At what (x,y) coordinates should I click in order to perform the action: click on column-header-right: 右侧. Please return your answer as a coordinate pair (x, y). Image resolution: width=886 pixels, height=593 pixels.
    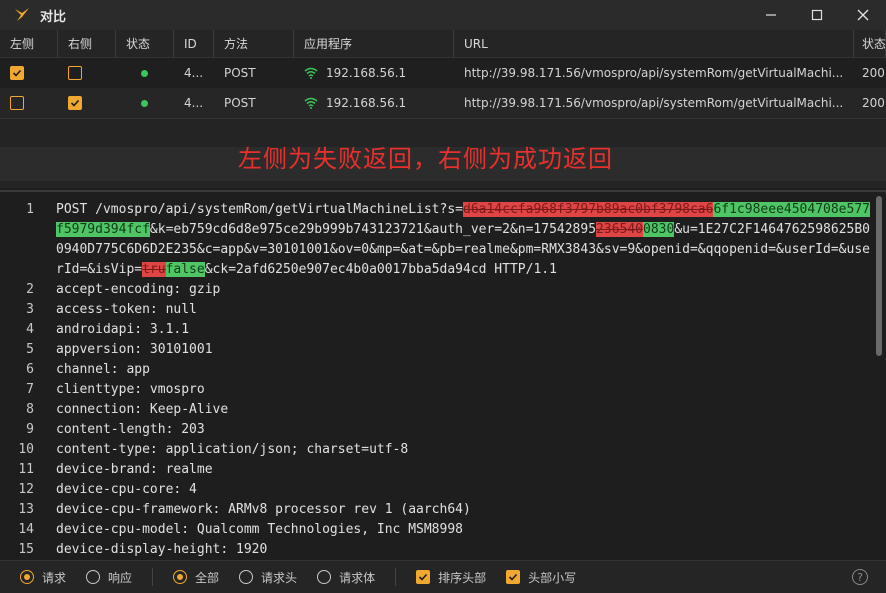
    Looking at the image, I should click on (87, 44).